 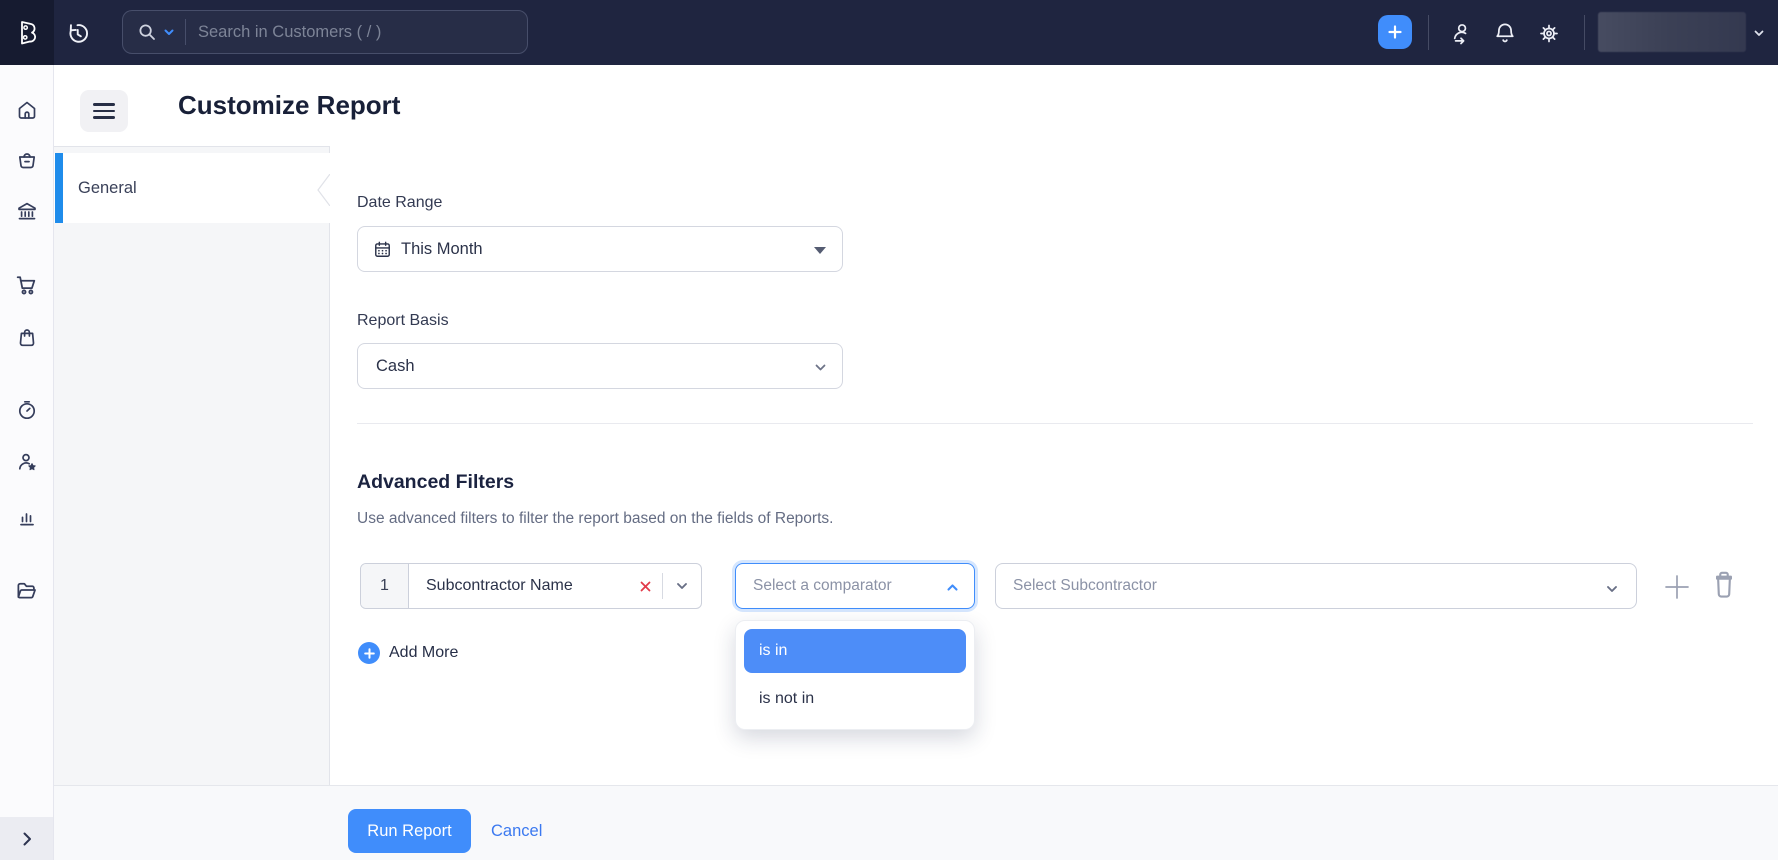 What do you see at coordinates (323, 190) in the screenshot?
I see `panel-notch` at bounding box center [323, 190].